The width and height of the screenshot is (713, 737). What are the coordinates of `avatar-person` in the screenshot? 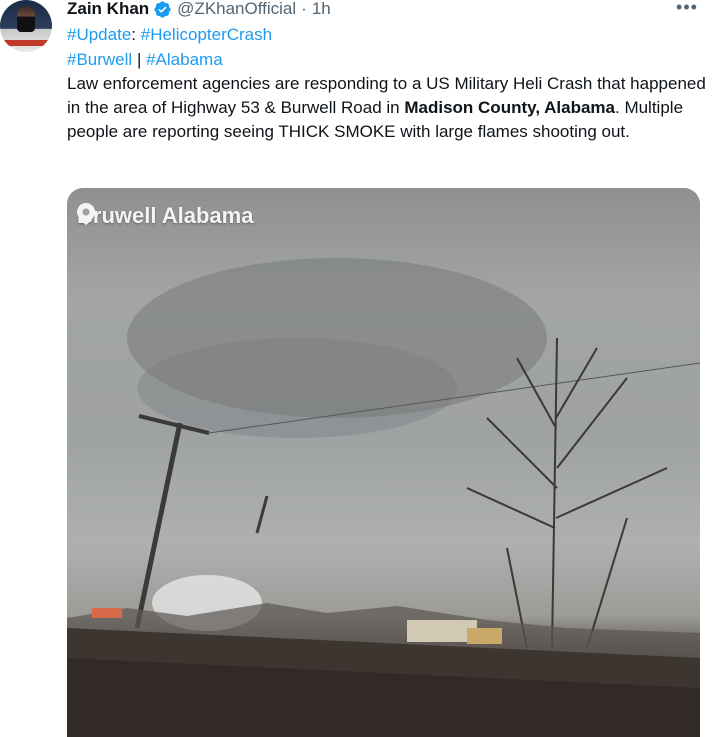 It's located at (26, 19).